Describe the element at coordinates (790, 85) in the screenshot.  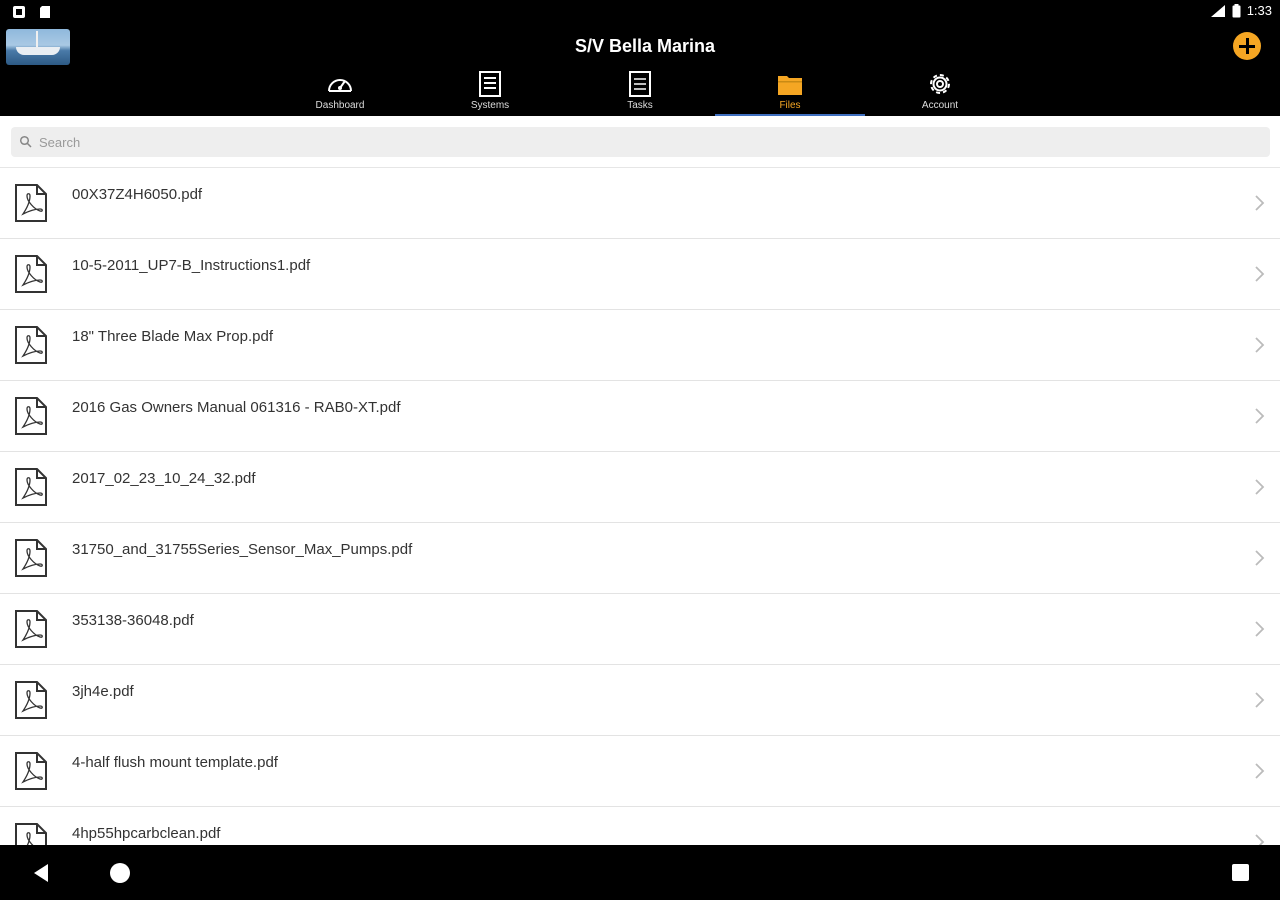
I see `folder-icon` at that location.